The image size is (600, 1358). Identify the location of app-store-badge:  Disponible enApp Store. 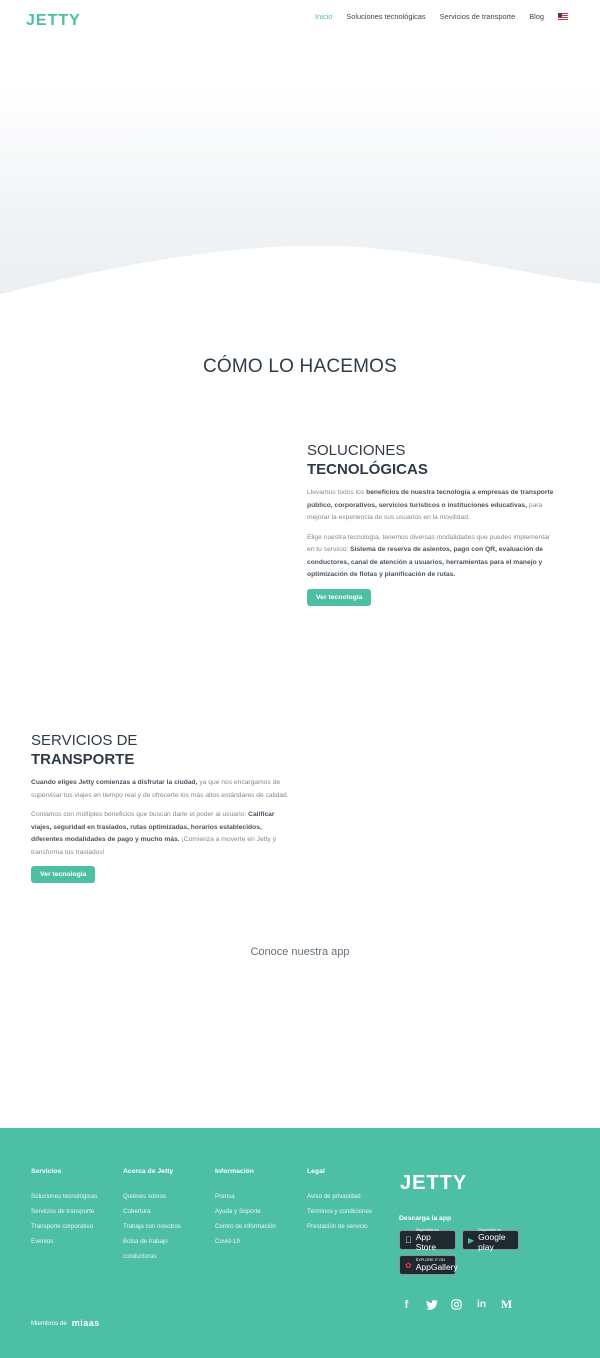
(427, 1240).